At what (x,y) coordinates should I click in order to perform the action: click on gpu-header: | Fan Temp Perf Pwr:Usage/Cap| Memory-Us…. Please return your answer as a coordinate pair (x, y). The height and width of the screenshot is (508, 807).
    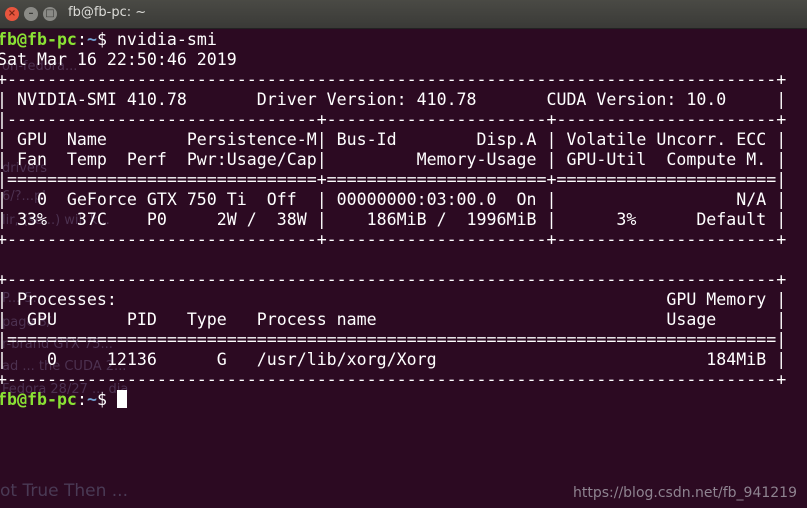
    Looking at the image, I should click on (393, 159).